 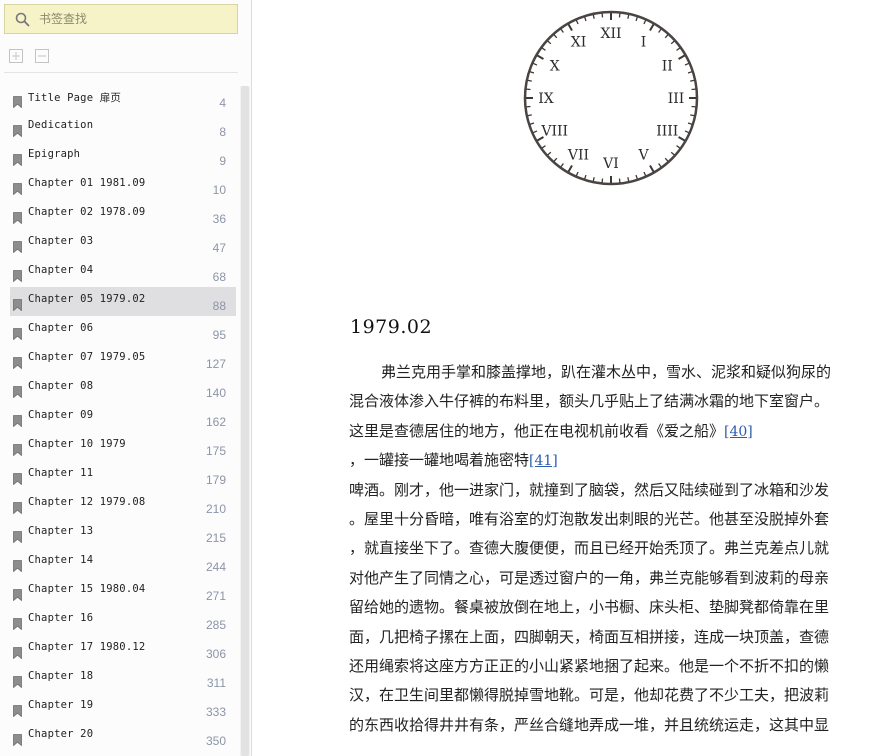 What do you see at coordinates (61, 241) in the screenshot?
I see `toc-item-label: Chapter 03` at bounding box center [61, 241].